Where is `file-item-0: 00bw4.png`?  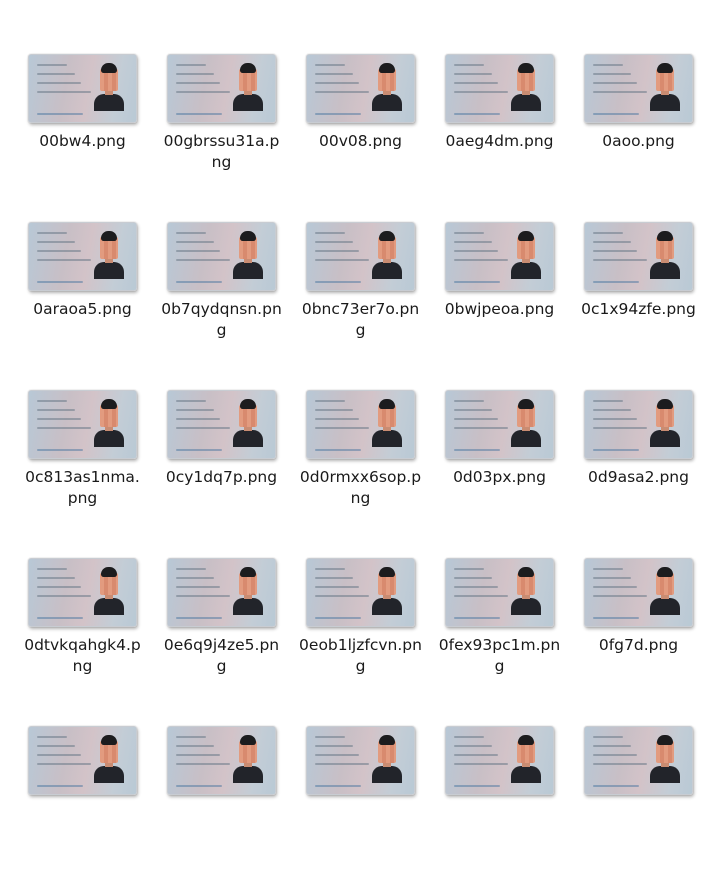
file-item-0: 00bw4.png is located at coordinates (82, 138).